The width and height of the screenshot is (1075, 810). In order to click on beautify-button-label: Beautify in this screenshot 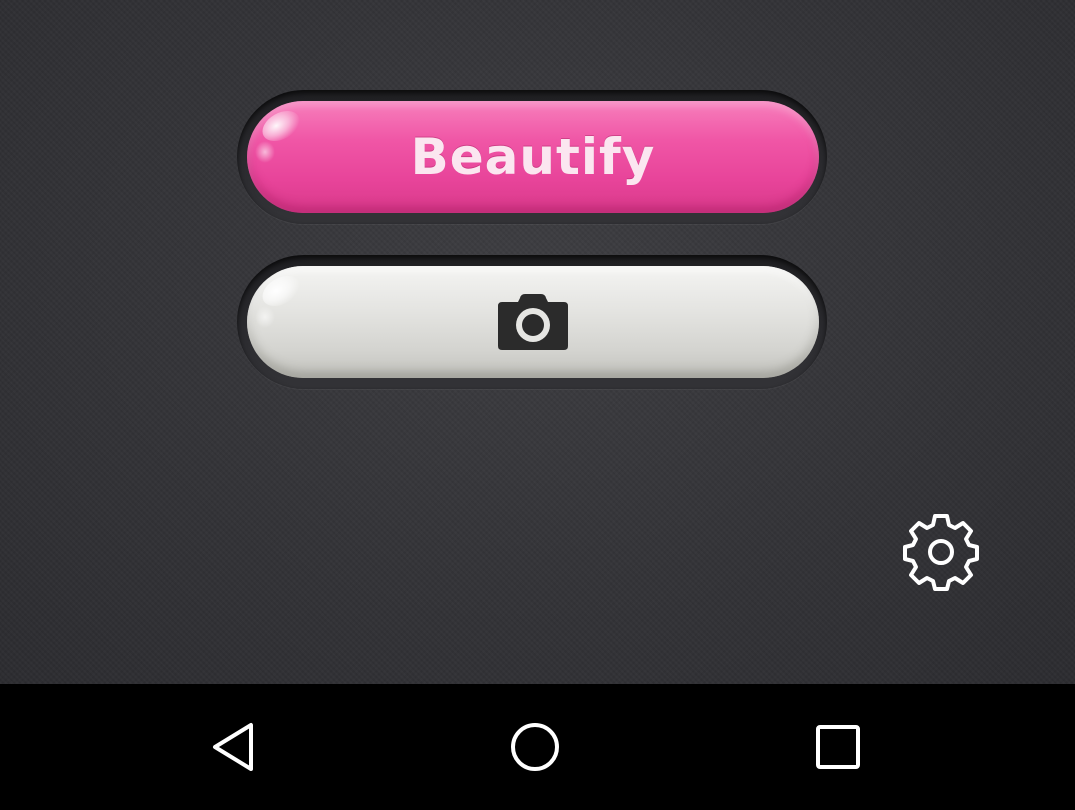, I will do `click(533, 157)`.